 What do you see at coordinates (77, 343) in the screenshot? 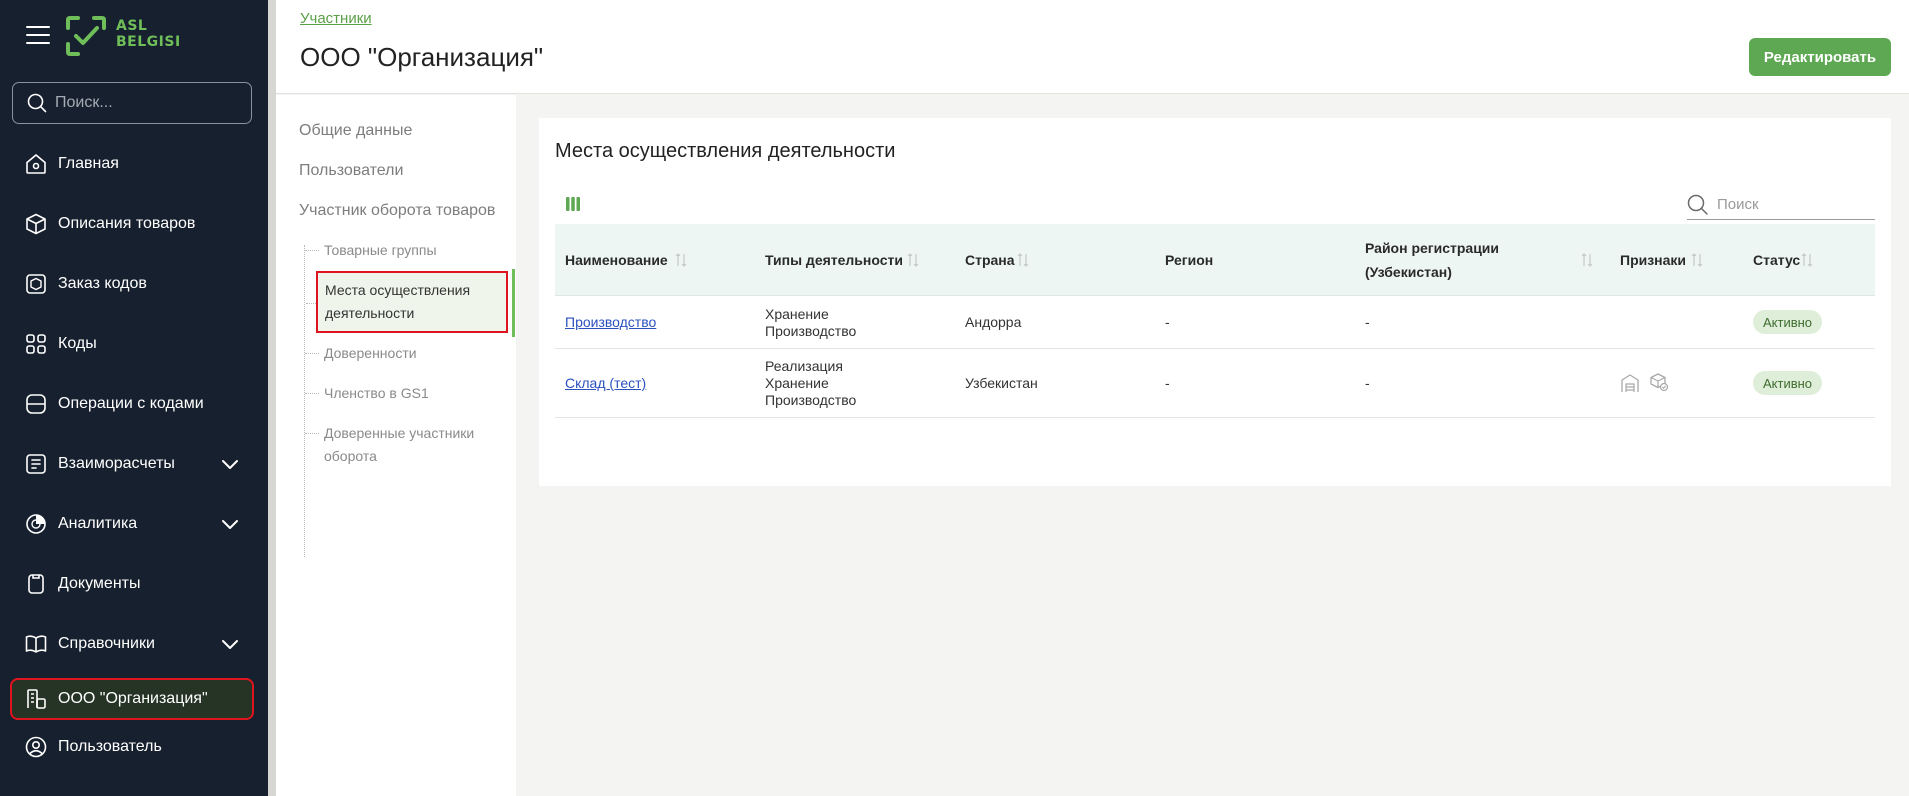
I see `sidebar-item-label: Коды` at bounding box center [77, 343].